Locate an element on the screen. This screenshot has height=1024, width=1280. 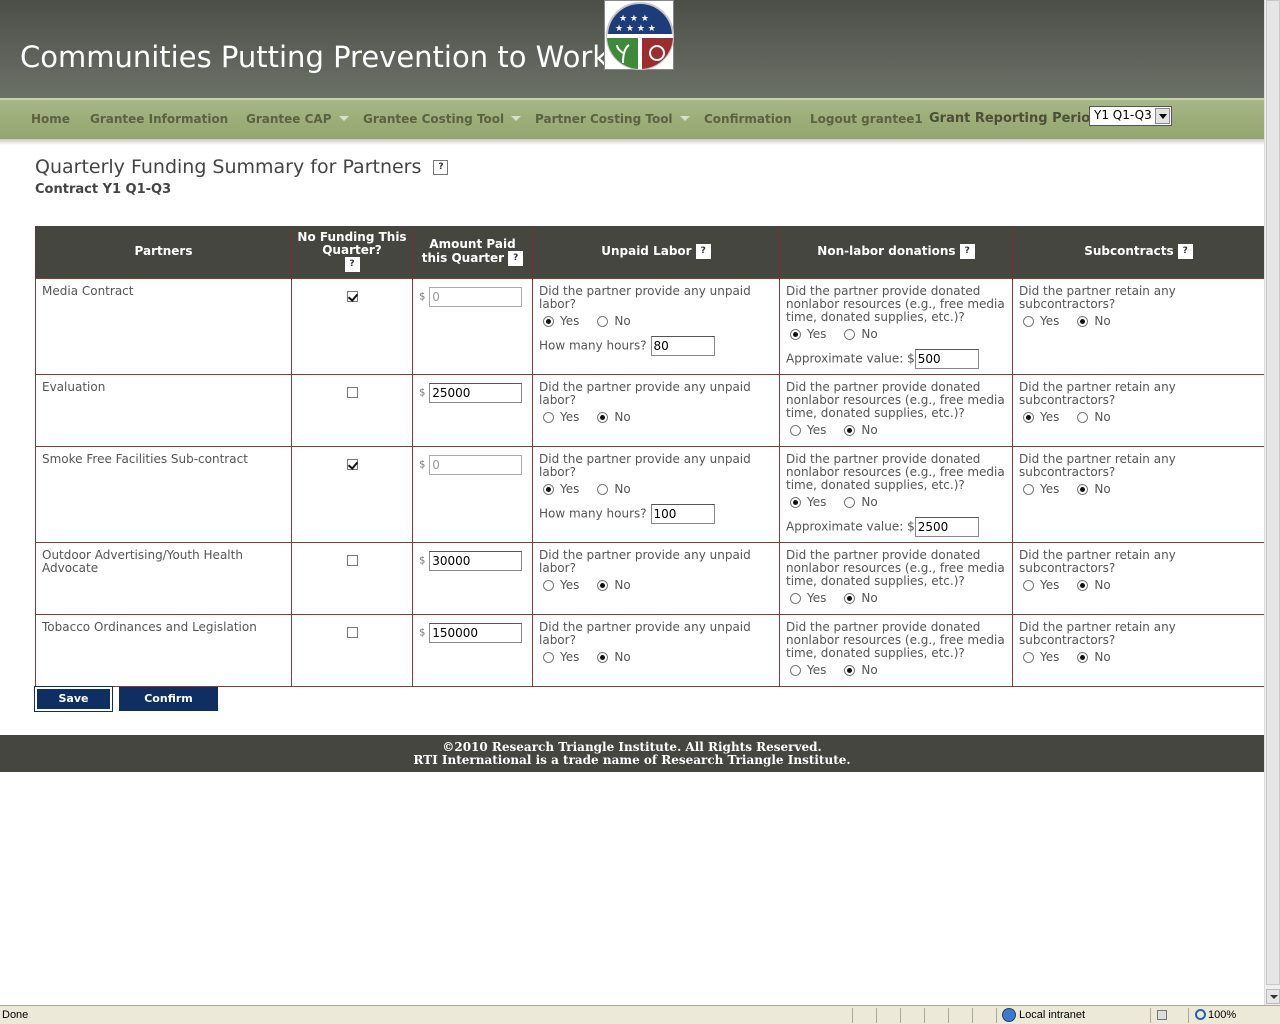
column-header-unpaid-labor: Unpaid Labor ? is located at coordinates (656, 252).